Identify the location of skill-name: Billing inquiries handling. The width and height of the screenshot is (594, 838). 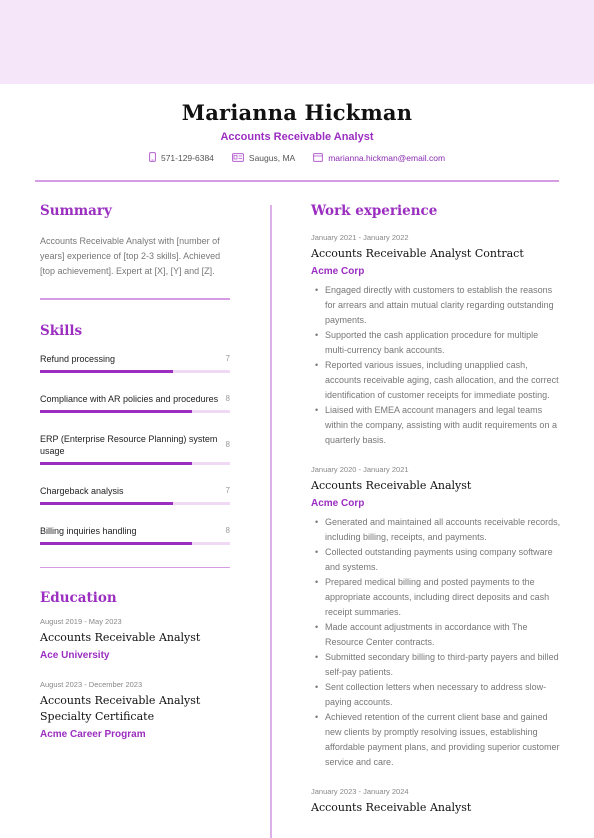
(88, 530).